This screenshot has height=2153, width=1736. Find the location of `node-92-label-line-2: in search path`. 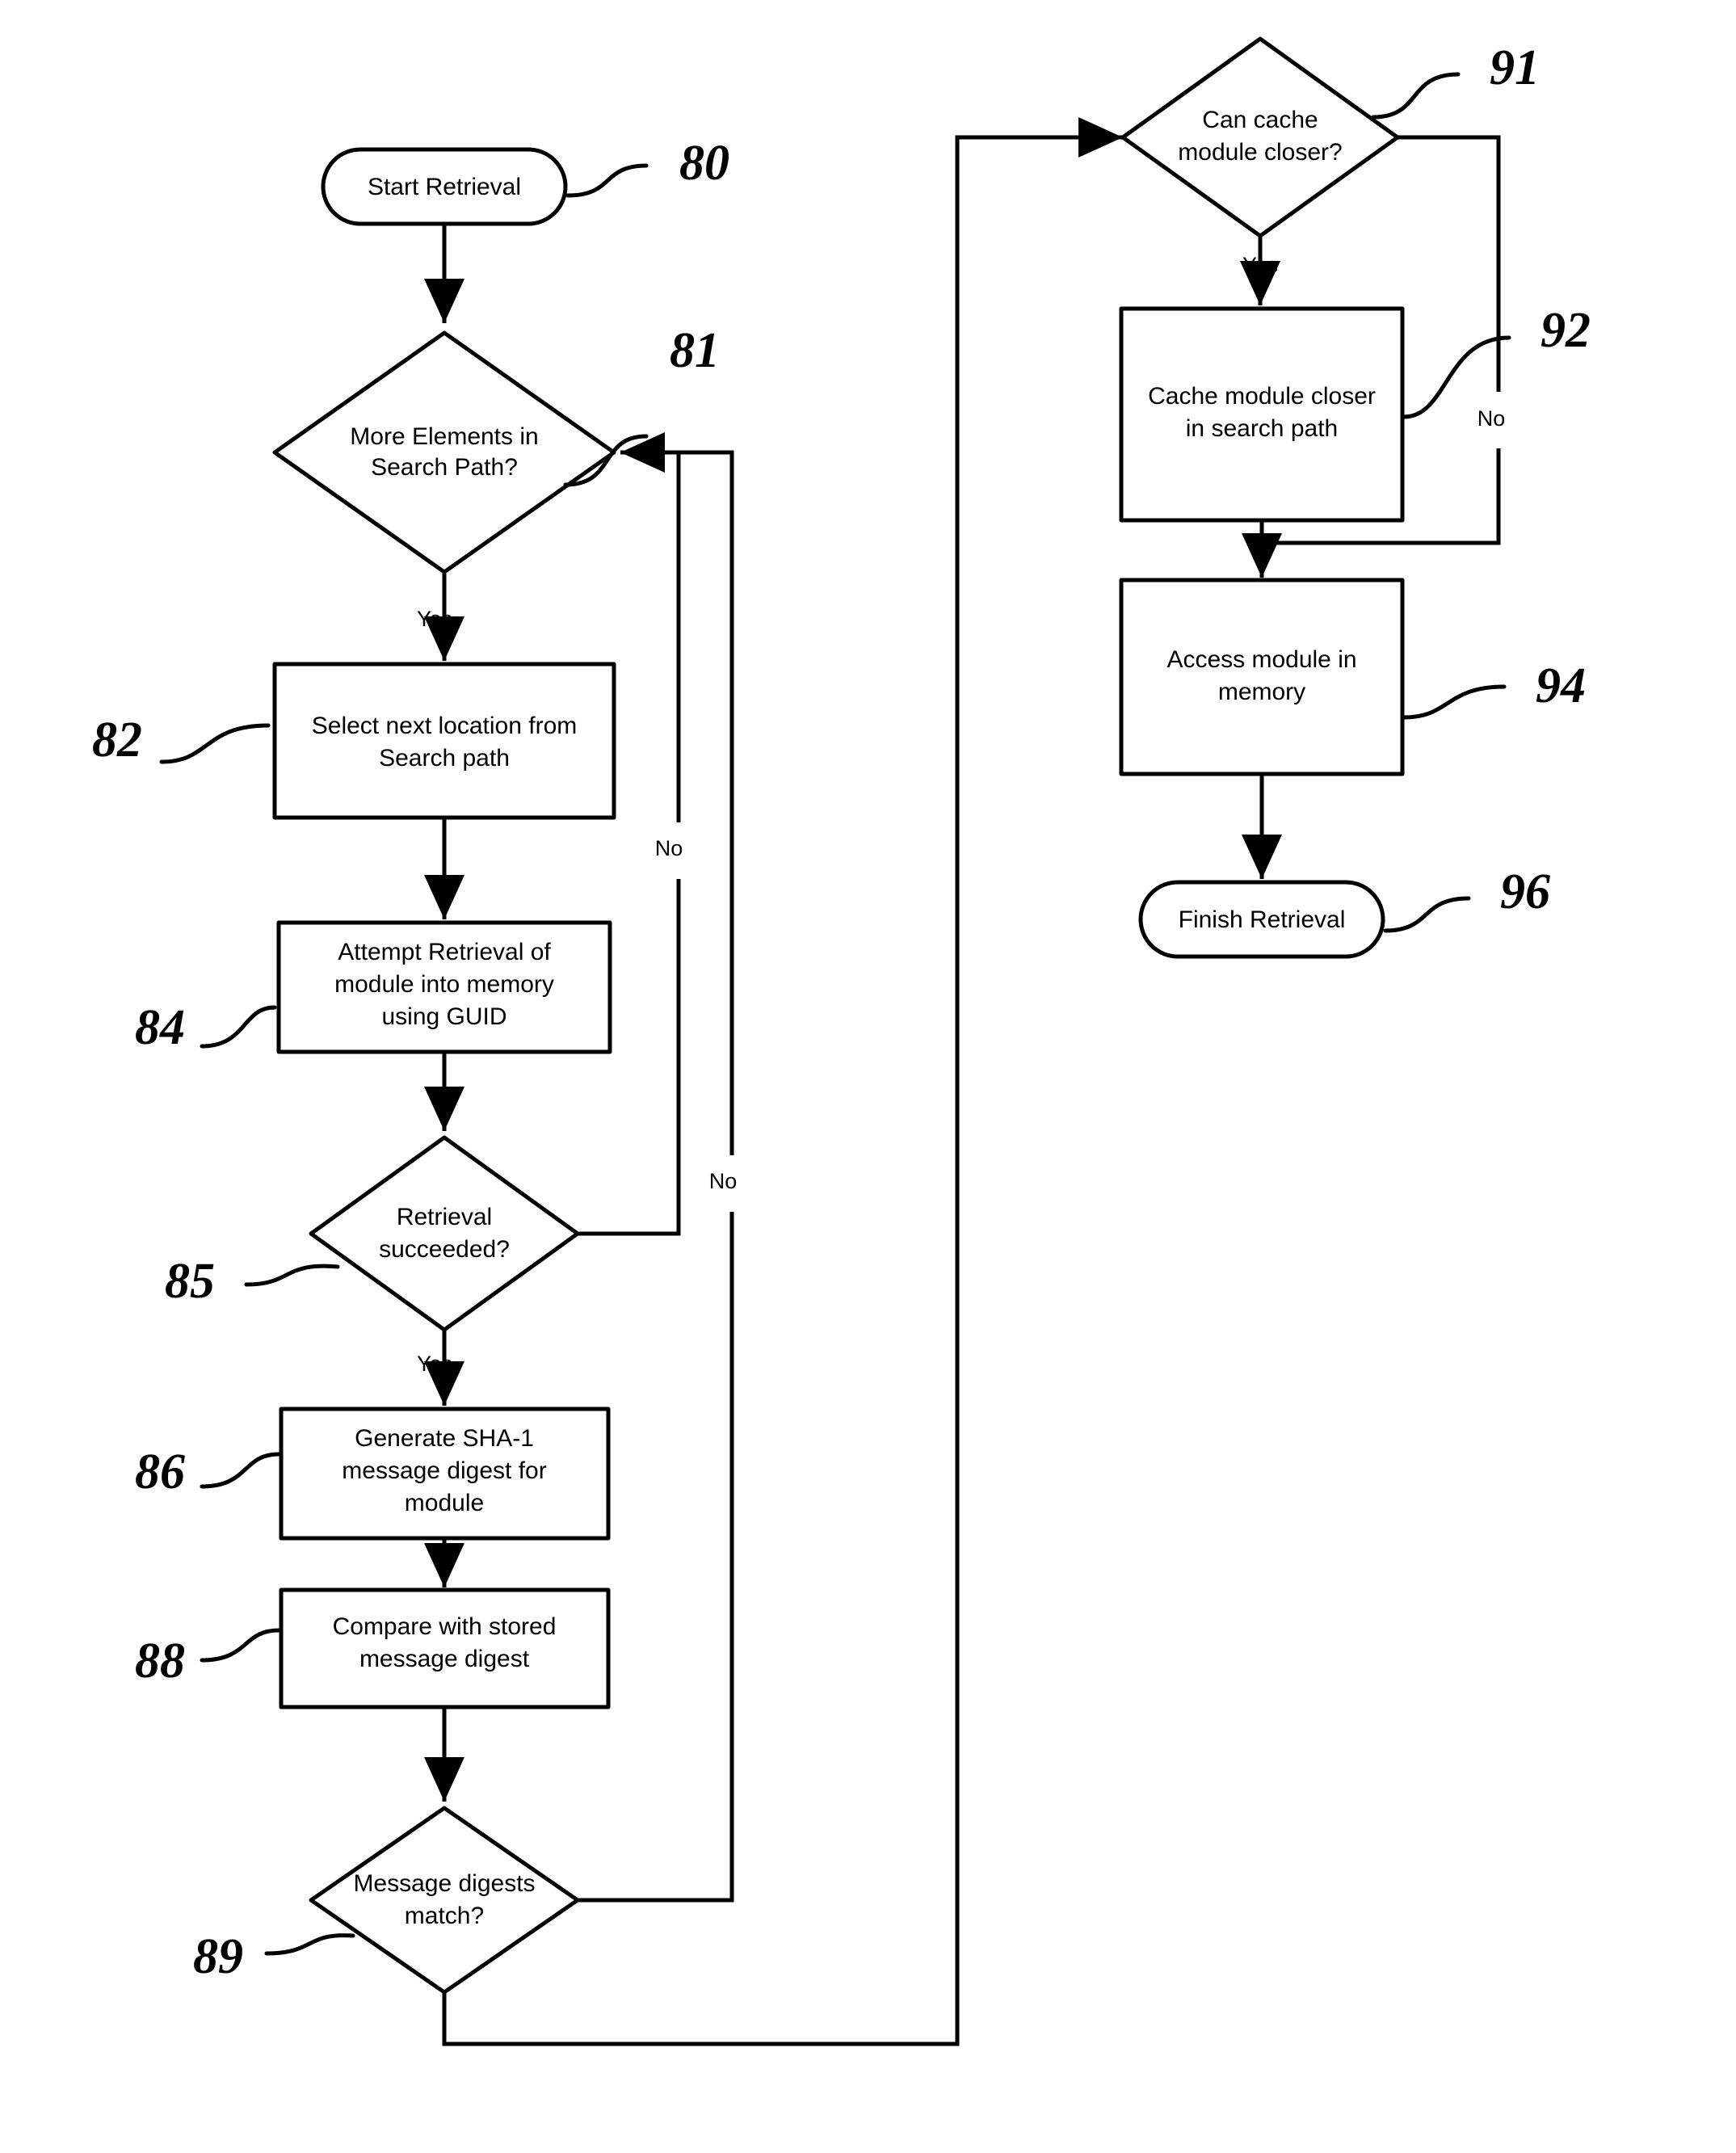

node-92-label-line-2: in search path is located at coordinates (1262, 428).